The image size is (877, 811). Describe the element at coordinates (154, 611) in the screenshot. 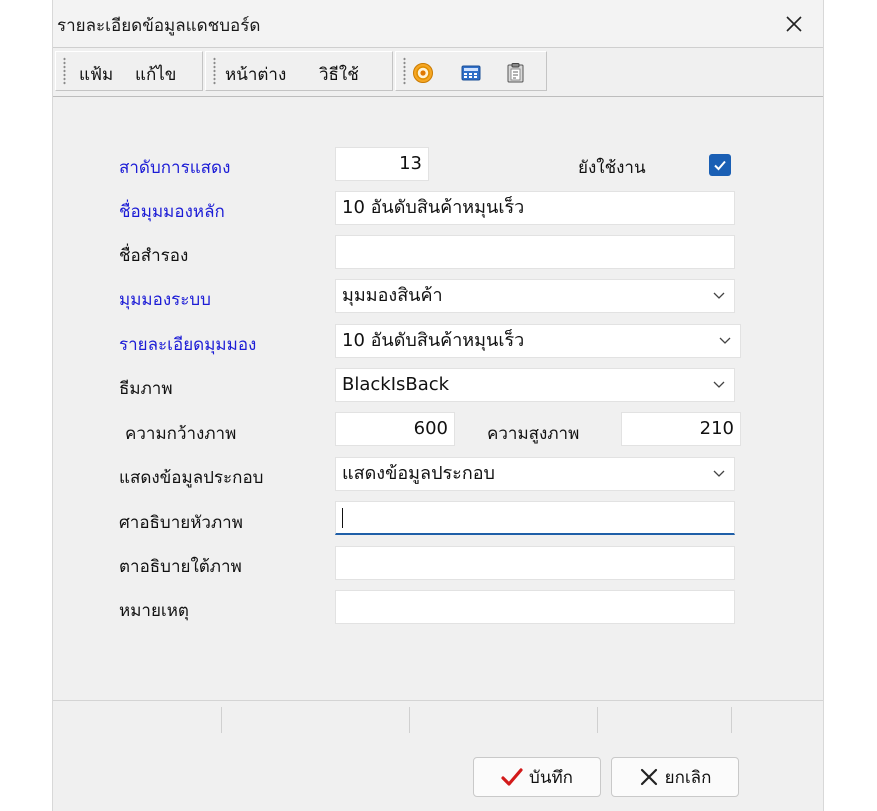

I see `note-label: หมายเหตุ` at that location.